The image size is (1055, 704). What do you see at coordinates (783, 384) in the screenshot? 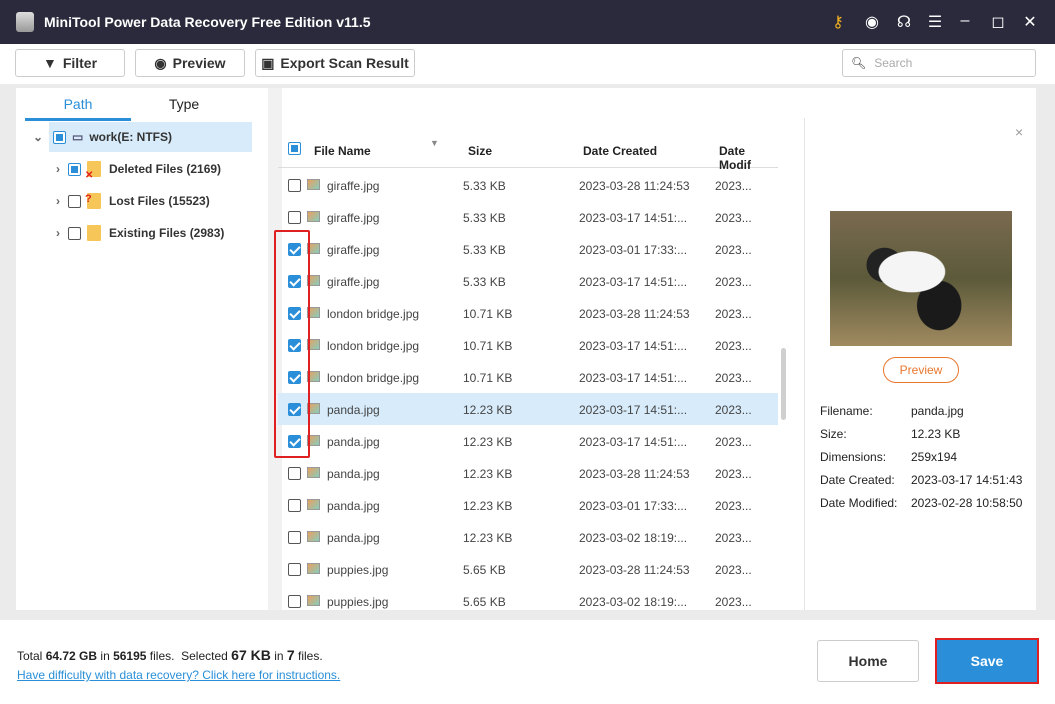
I see `scrollbar` at bounding box center [783, 384].